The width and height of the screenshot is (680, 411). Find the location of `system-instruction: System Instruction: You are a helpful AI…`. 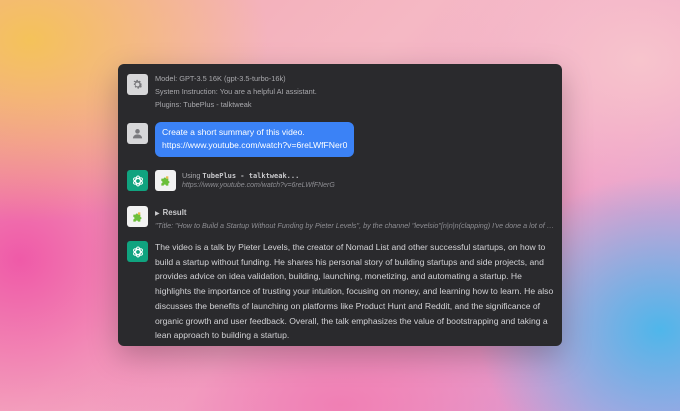

system-instruction: System Instruction: You are a helpful AI… is located at coordinates (236, 91).